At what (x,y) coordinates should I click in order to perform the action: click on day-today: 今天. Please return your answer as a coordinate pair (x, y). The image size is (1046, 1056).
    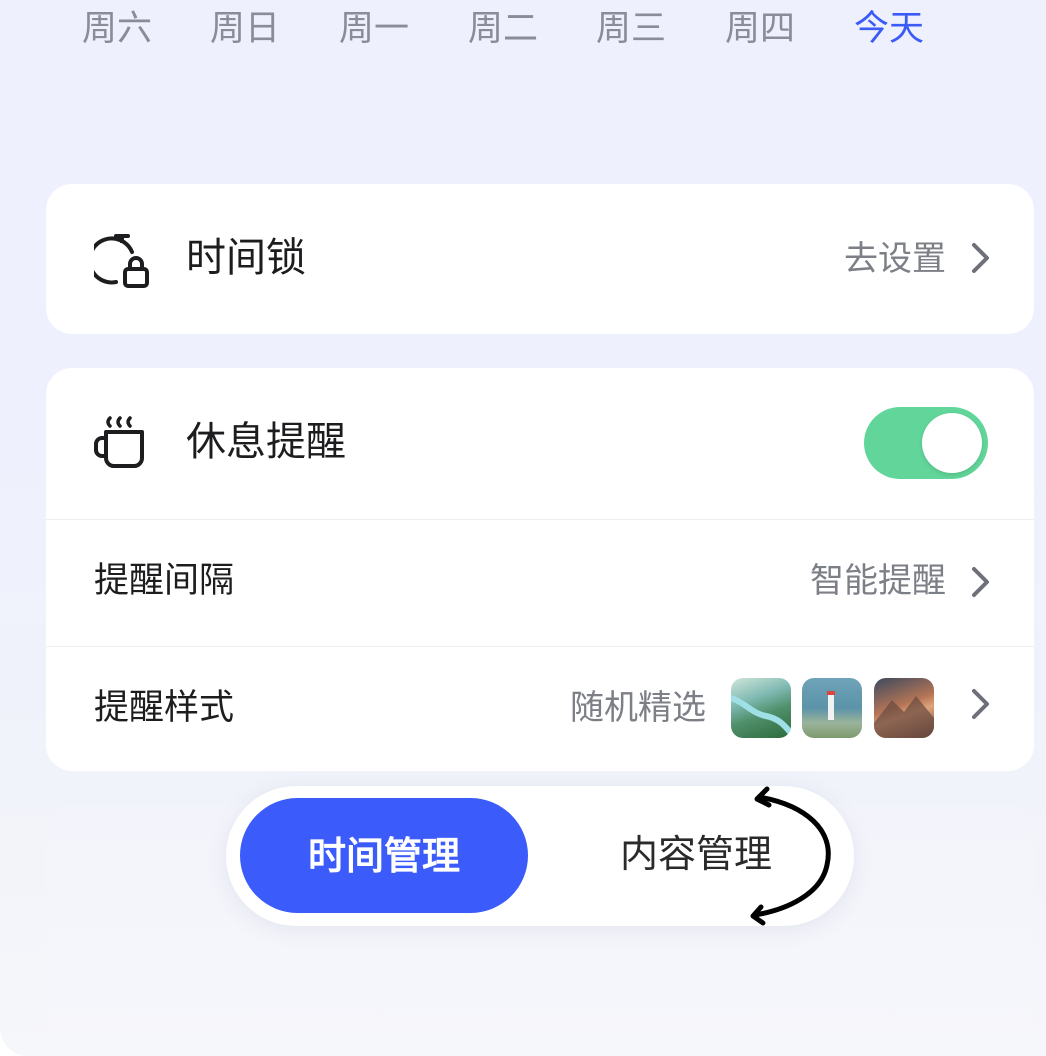
    Looking at the image, I should click on (889, 29).